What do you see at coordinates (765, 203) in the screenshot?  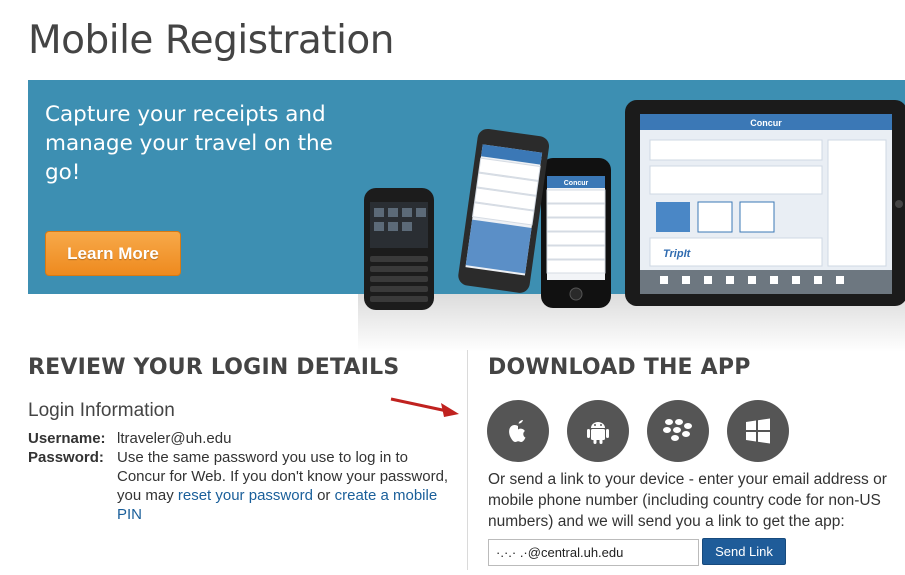 I see `tablet-device: Concur TripIt` at bounding box center [765, 203].